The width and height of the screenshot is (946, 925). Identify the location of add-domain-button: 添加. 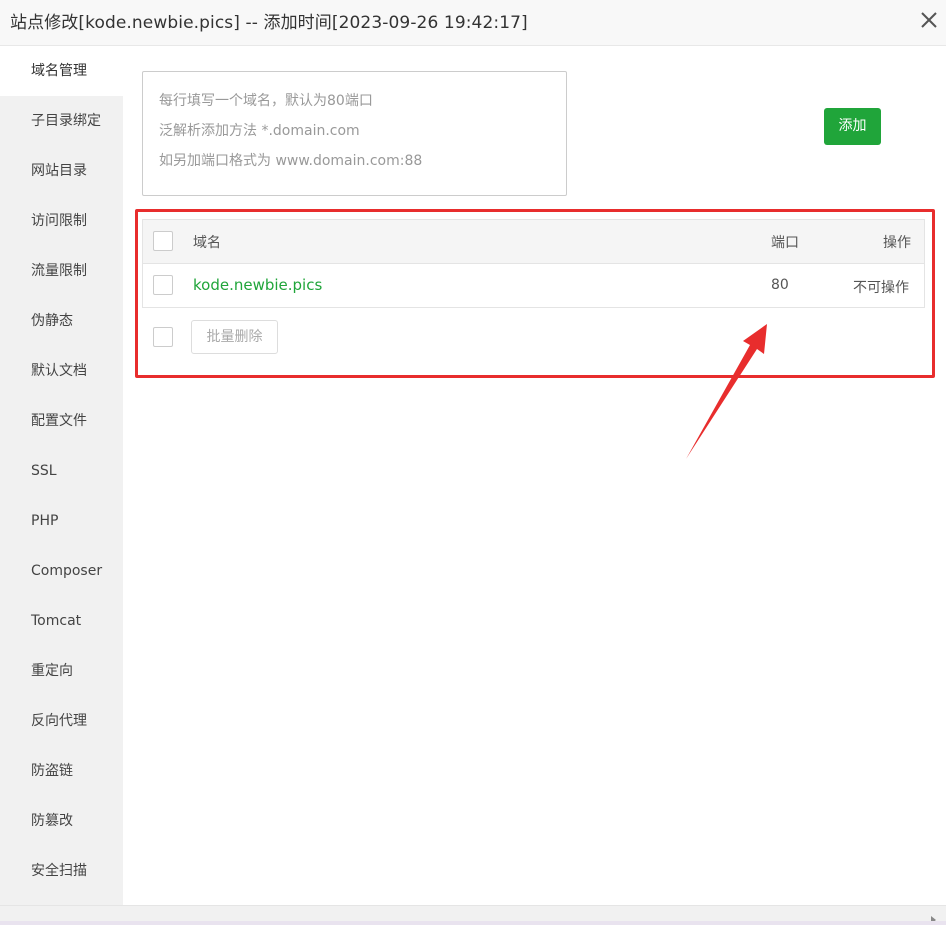
(852, 126).